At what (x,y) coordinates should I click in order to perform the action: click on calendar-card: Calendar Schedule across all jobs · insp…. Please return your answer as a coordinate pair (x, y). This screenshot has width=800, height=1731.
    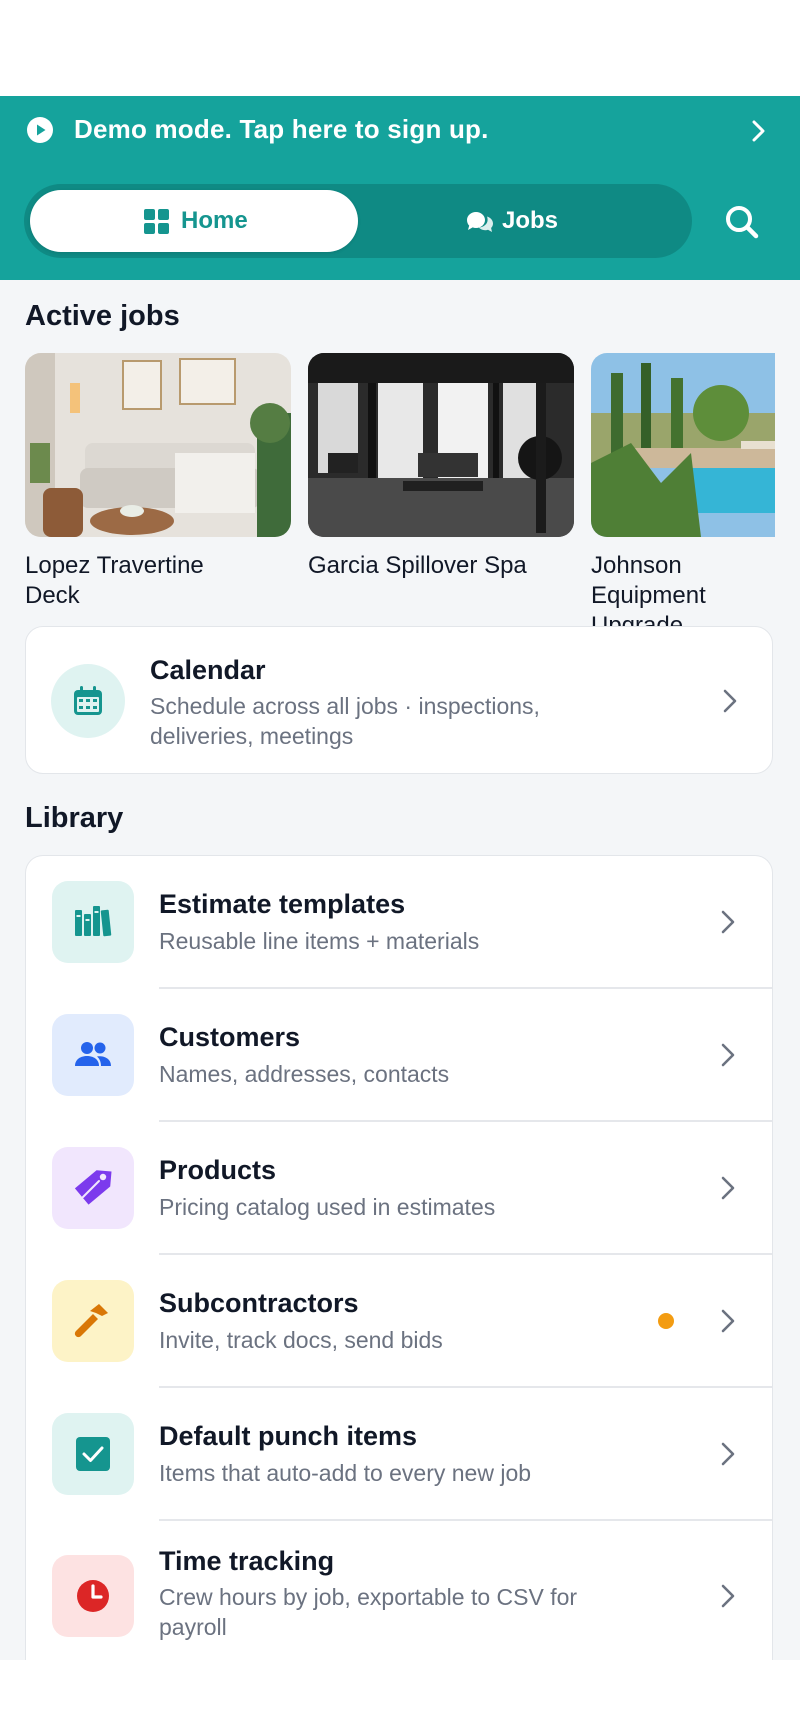
    Looking at the image, I should click on (399, 700).